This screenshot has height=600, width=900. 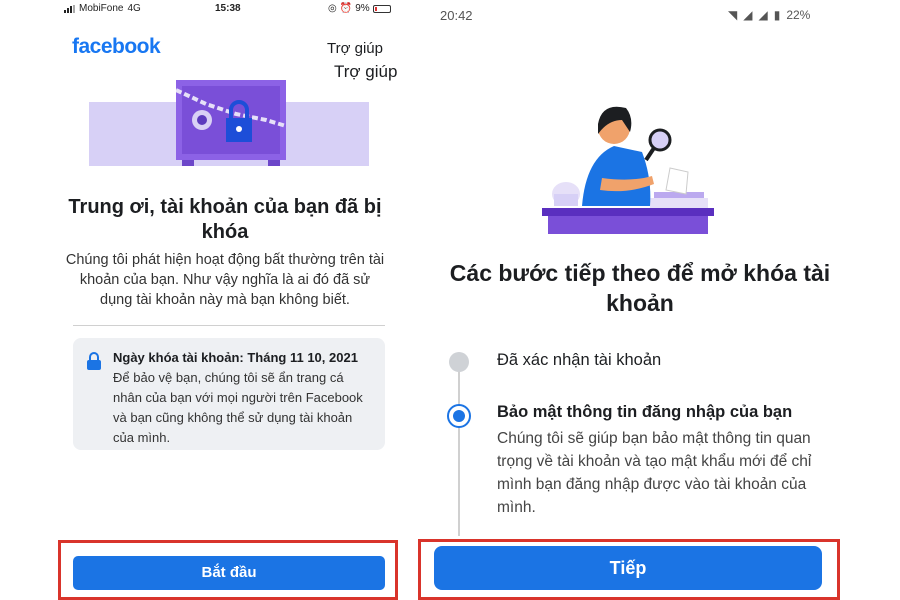 What do you see at coordinates (229, 573) in the screenshot?
I see `start-button: Bắt đầu` at bounding box center [229, 573].